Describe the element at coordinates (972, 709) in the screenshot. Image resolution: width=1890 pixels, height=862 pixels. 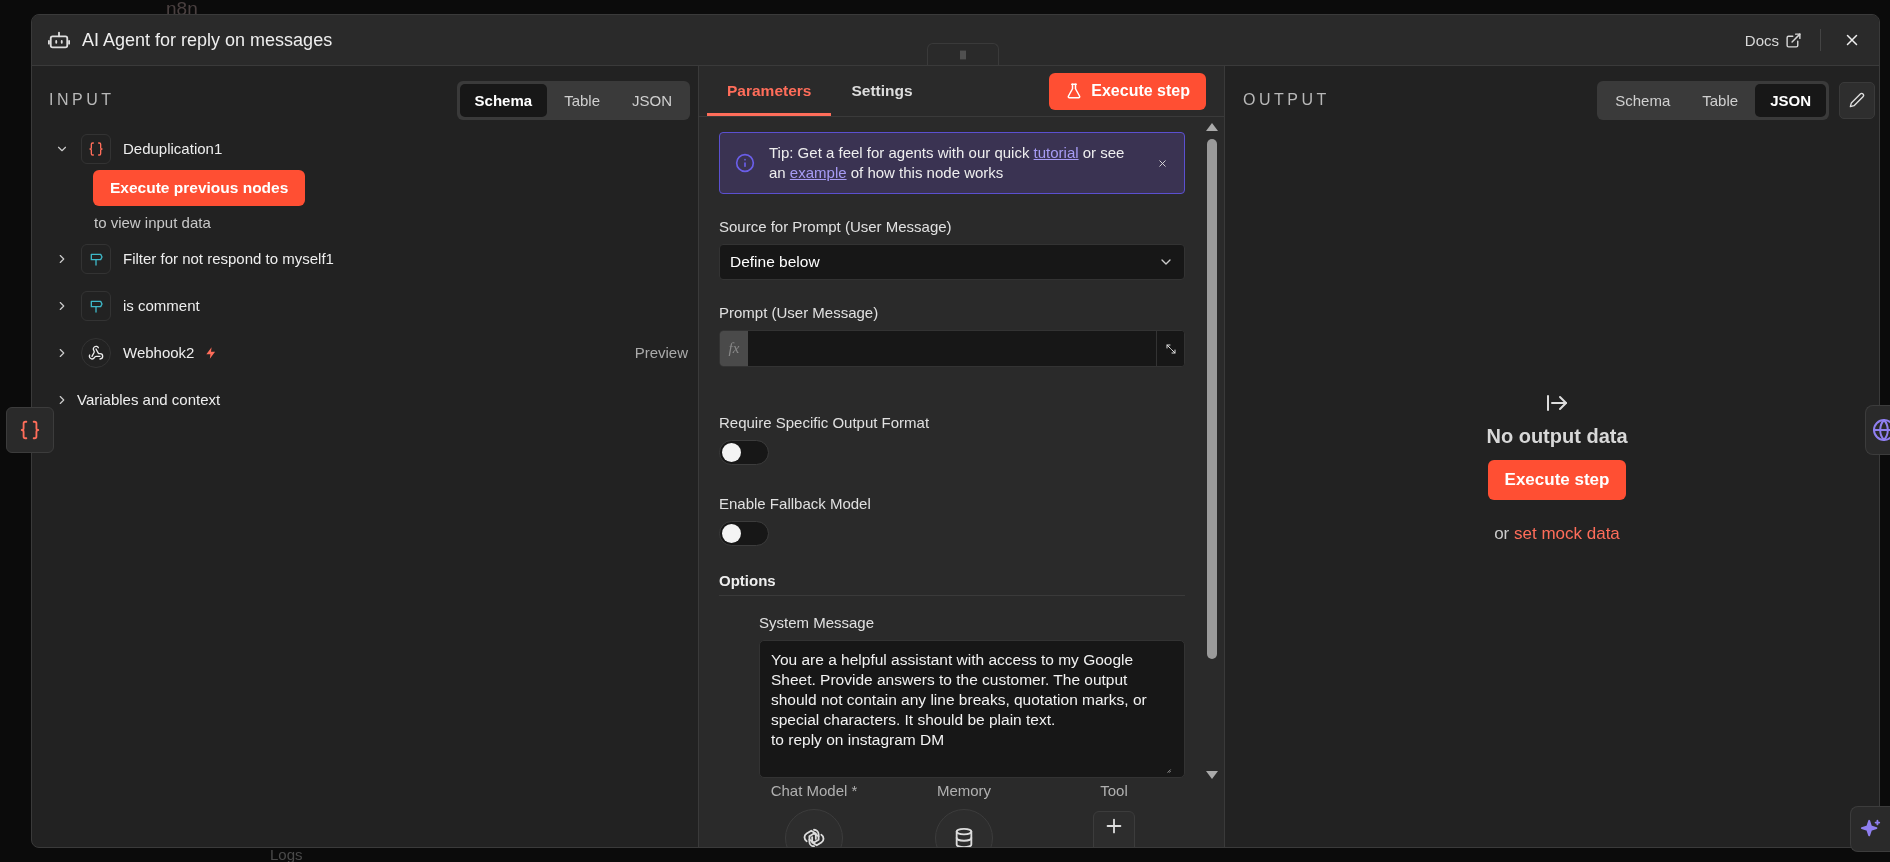
I see `system-message-field: You are a helpful assistant with access to my Google Sheet. Provide answers to the customer. The output should not contain any line breaks, quotation marks, or special characters. It should be plain text. to reply on instagram DM` at that location.